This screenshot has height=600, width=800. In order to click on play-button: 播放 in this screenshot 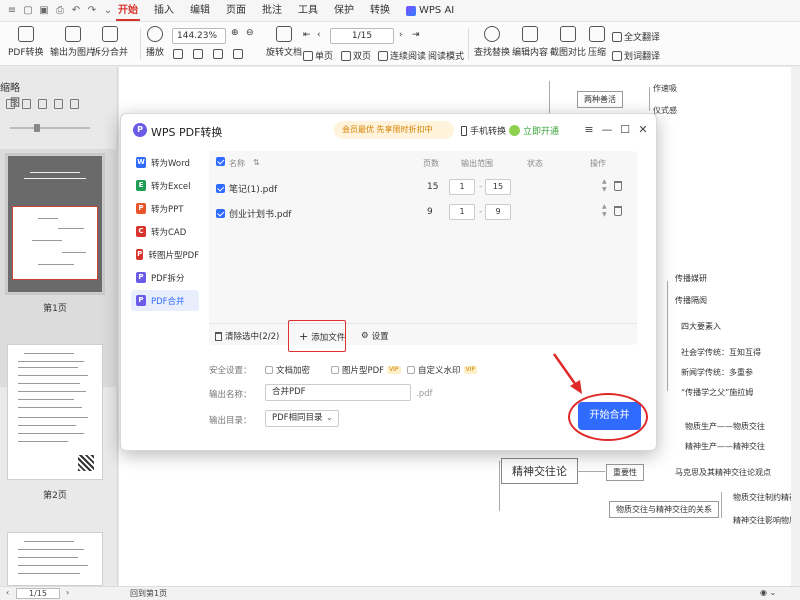, I will do `click(155, 44)`.